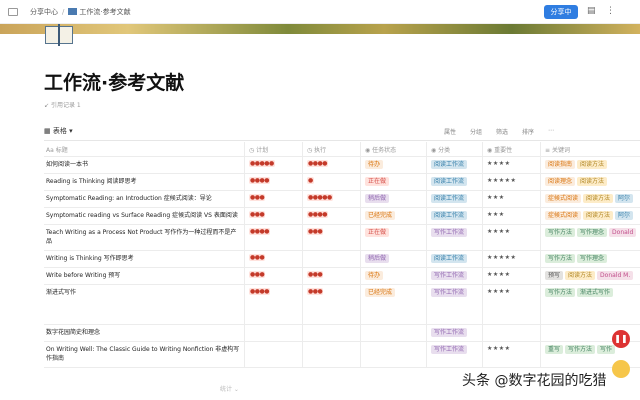  I want to click on row-title: Reading is Thinking 阅读即思考, so click(143, 181).